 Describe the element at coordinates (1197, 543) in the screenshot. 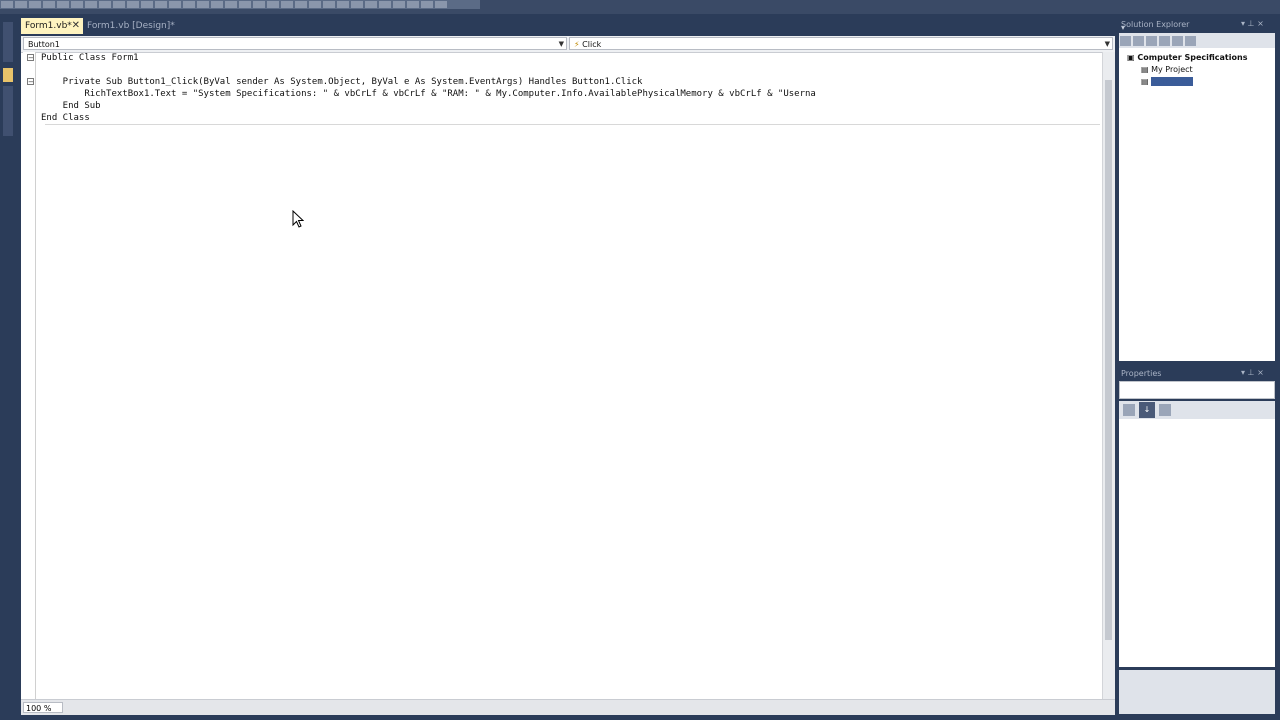

I see `properties-grid` at that location.